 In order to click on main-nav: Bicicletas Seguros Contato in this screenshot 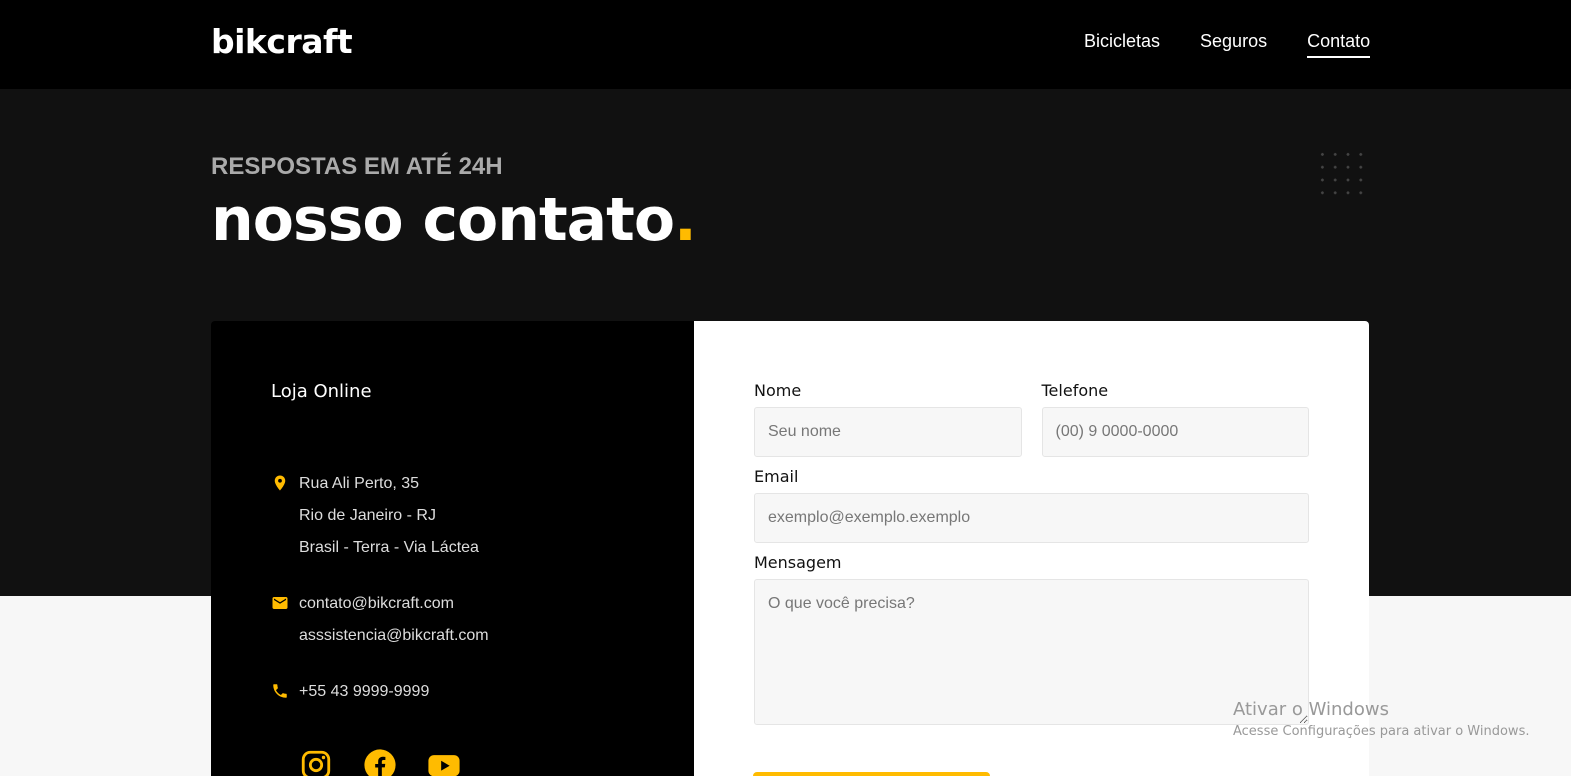, I will do `click(1227, 44)`.